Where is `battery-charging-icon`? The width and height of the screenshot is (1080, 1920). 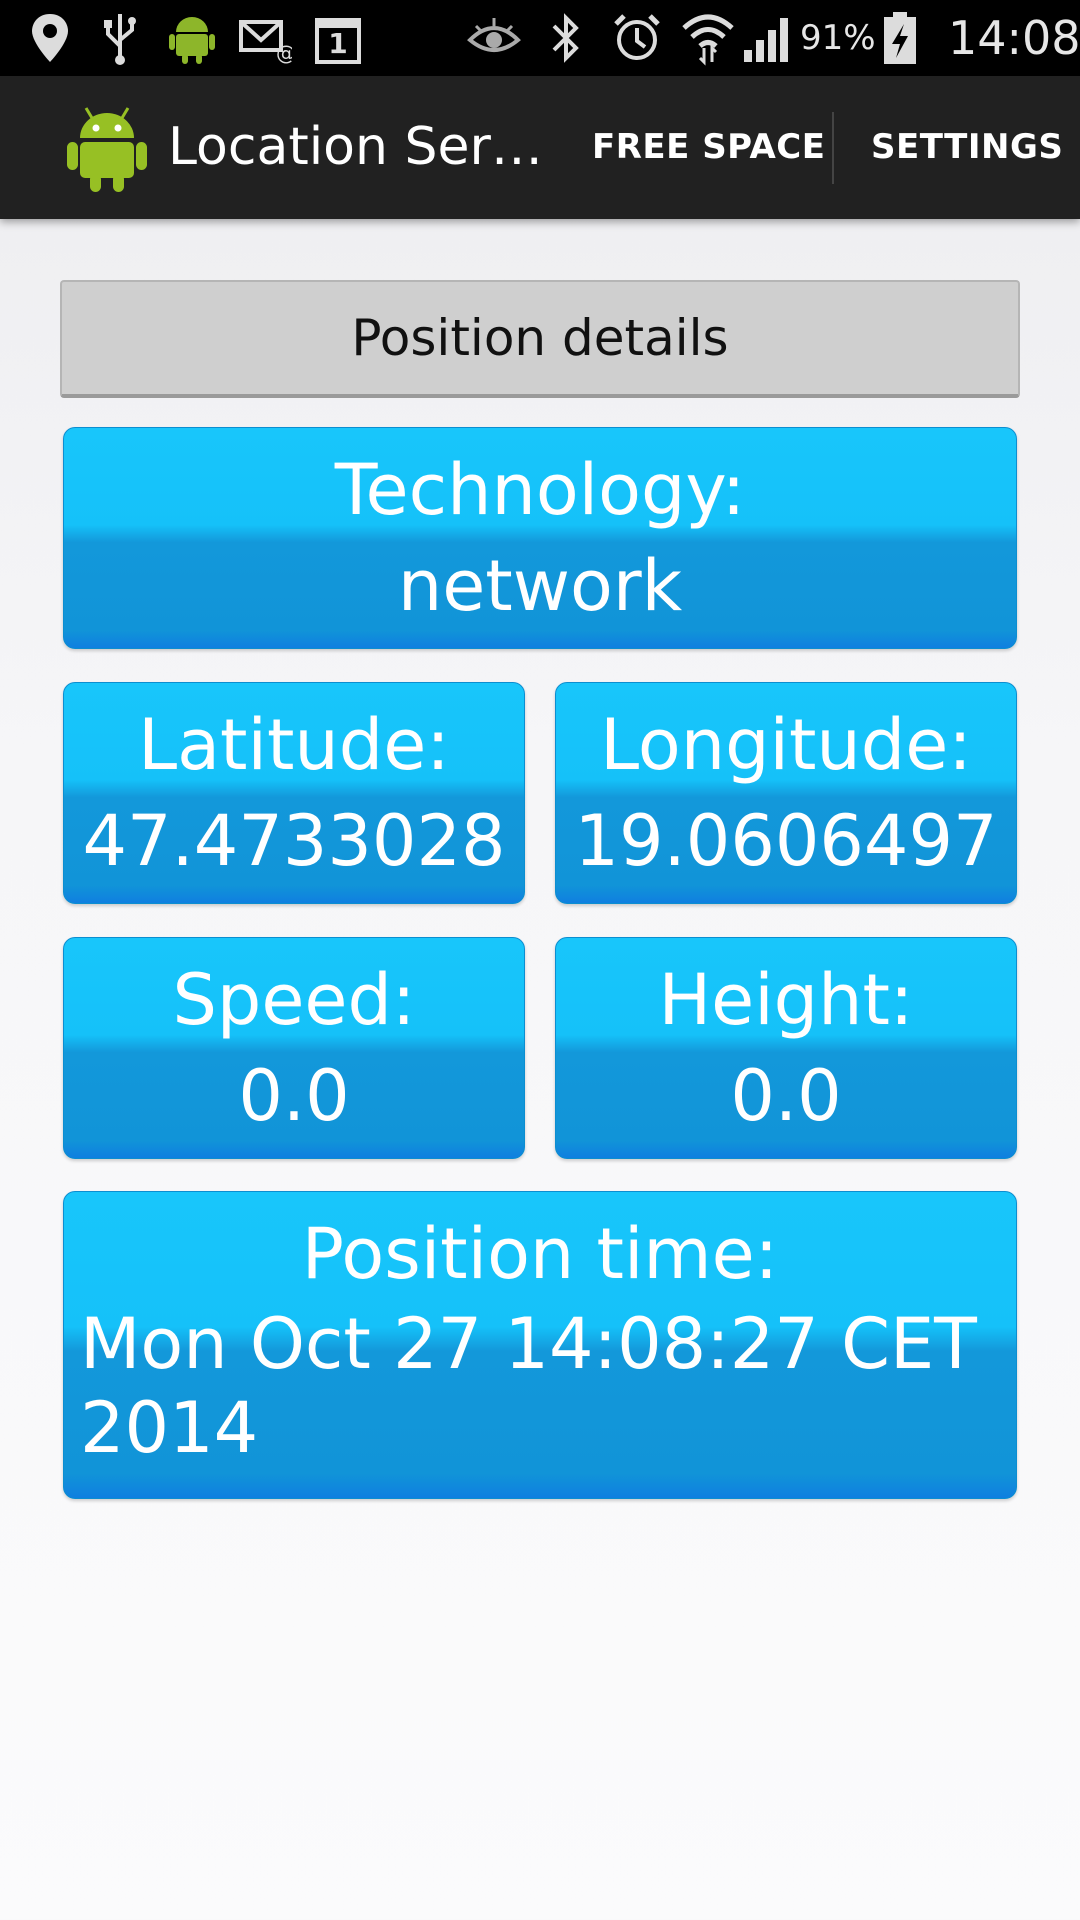 battery-charging-icon is located at coordinates (900, 38).